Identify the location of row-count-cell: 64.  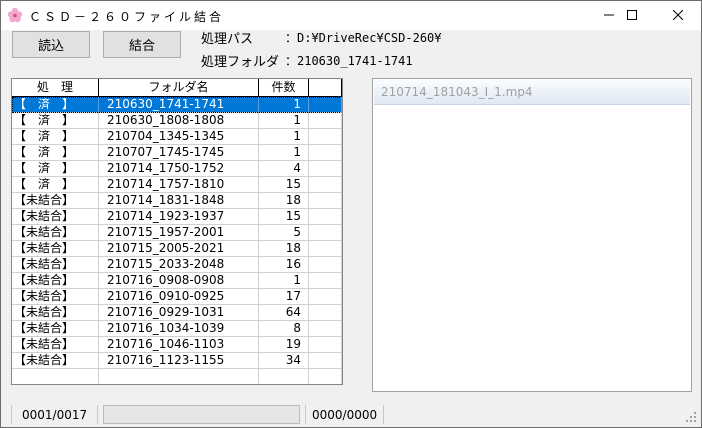
(284, 313).